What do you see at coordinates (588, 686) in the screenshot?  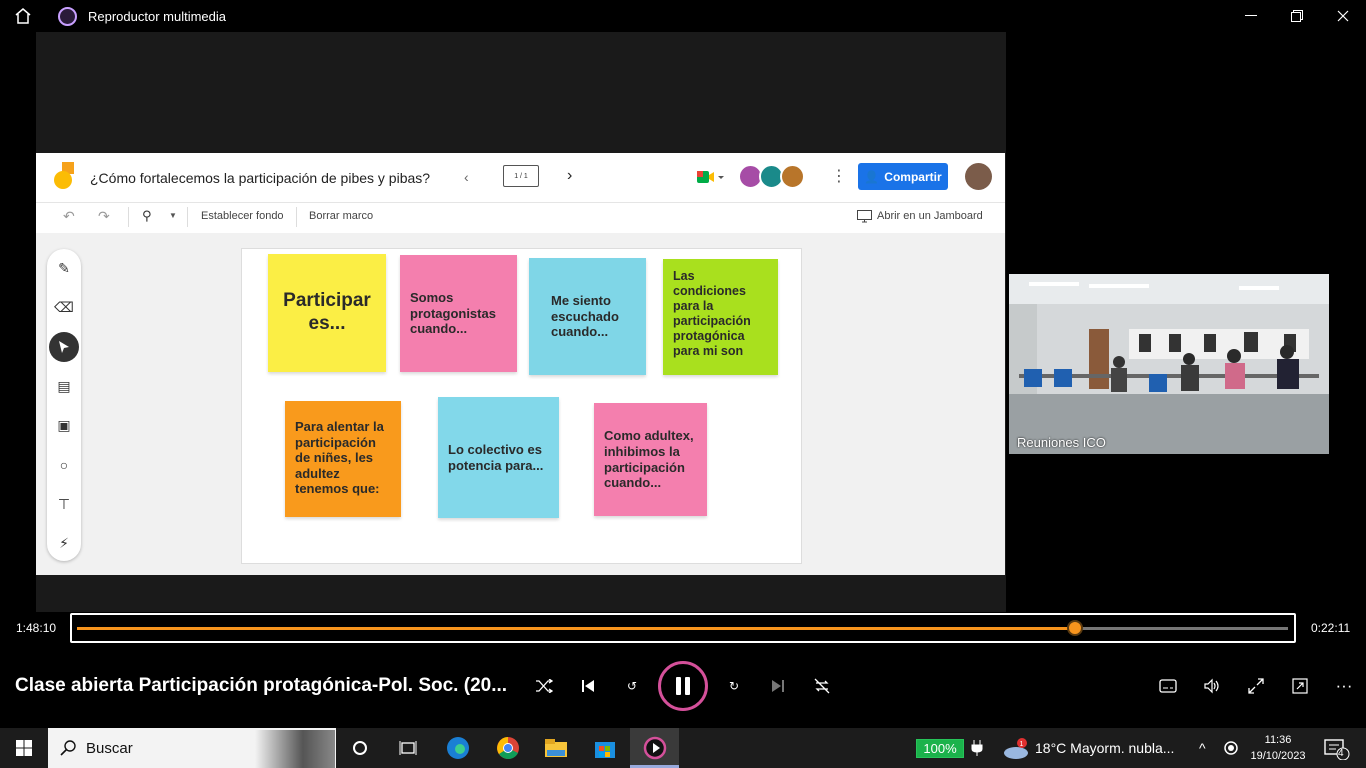 I see `previous-icon` at bounding box center [588, 686].